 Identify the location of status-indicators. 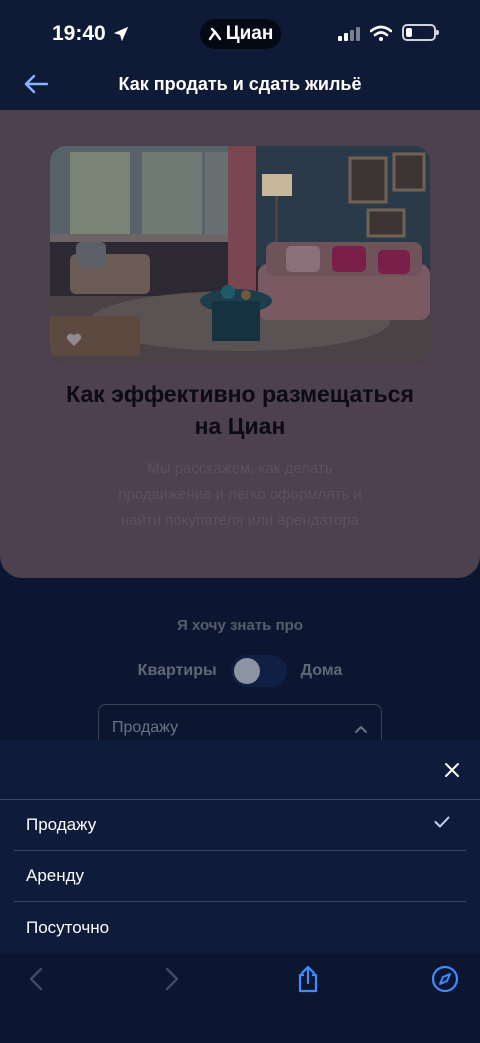
(388, 32).